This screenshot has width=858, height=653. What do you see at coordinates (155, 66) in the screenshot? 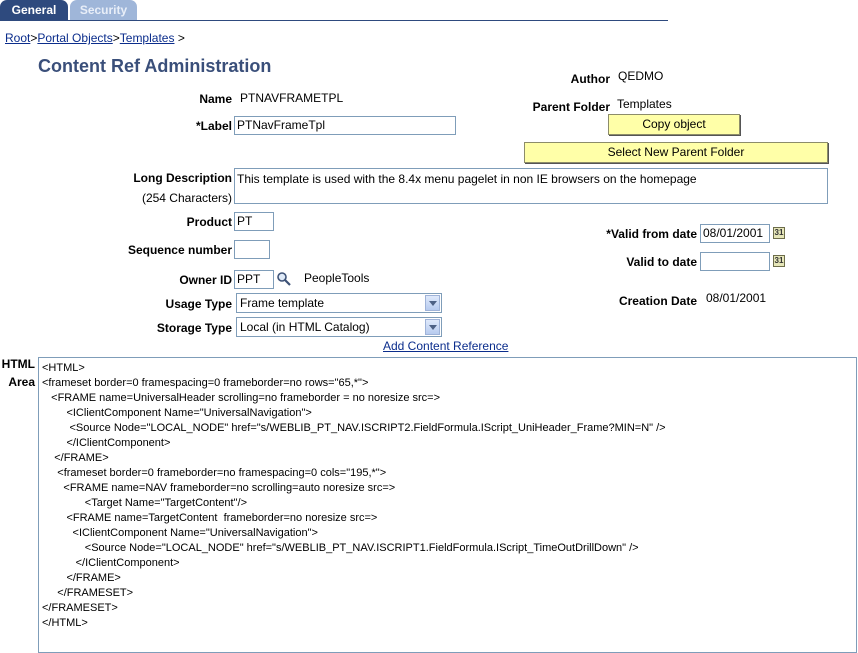
I see `page-title: Content Ref Administration` at bounding box center [155, 66].